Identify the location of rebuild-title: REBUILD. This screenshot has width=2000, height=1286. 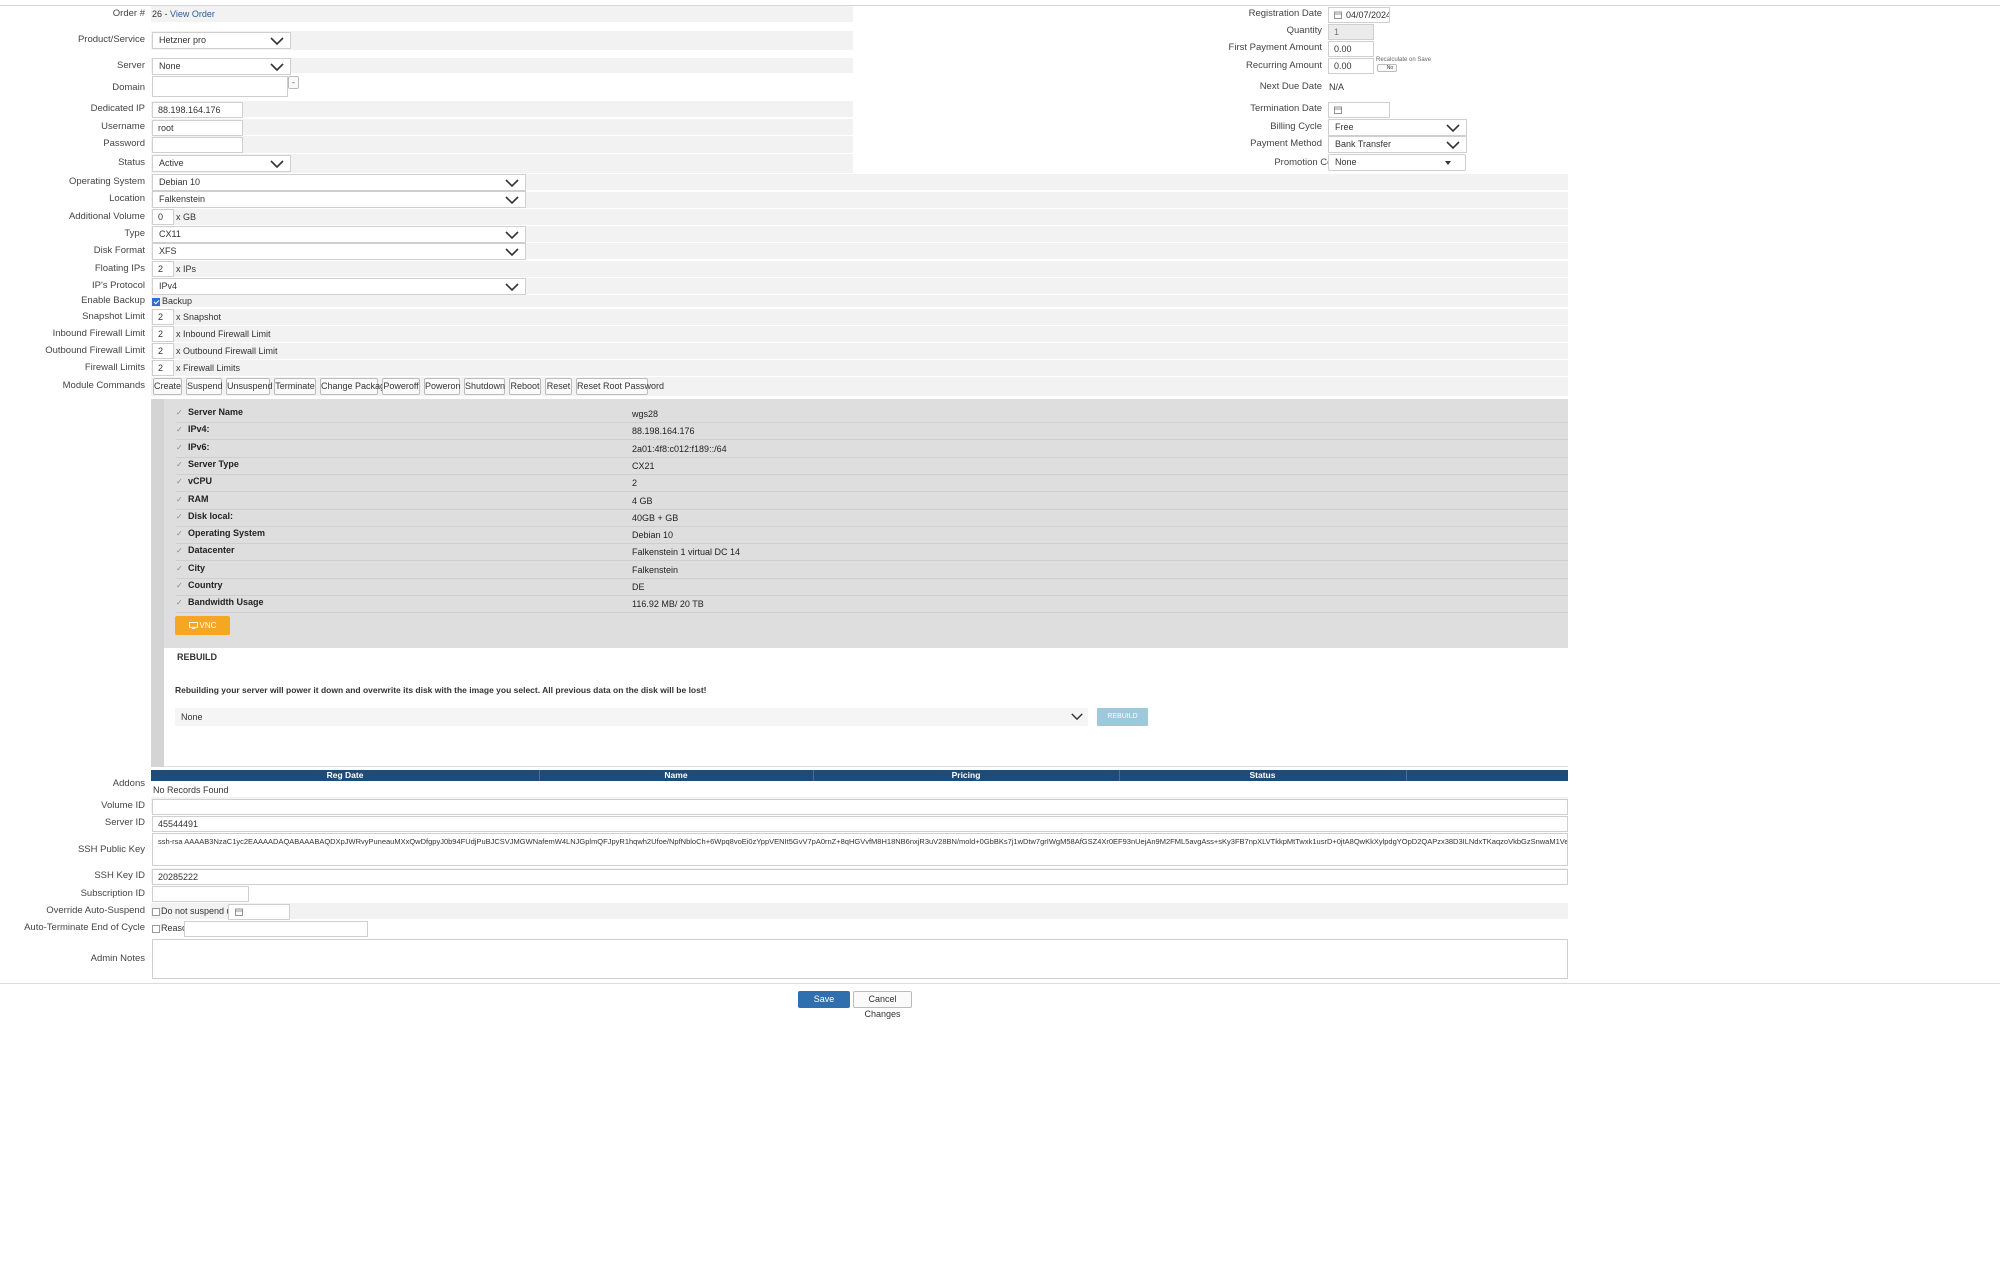
(197, 657).